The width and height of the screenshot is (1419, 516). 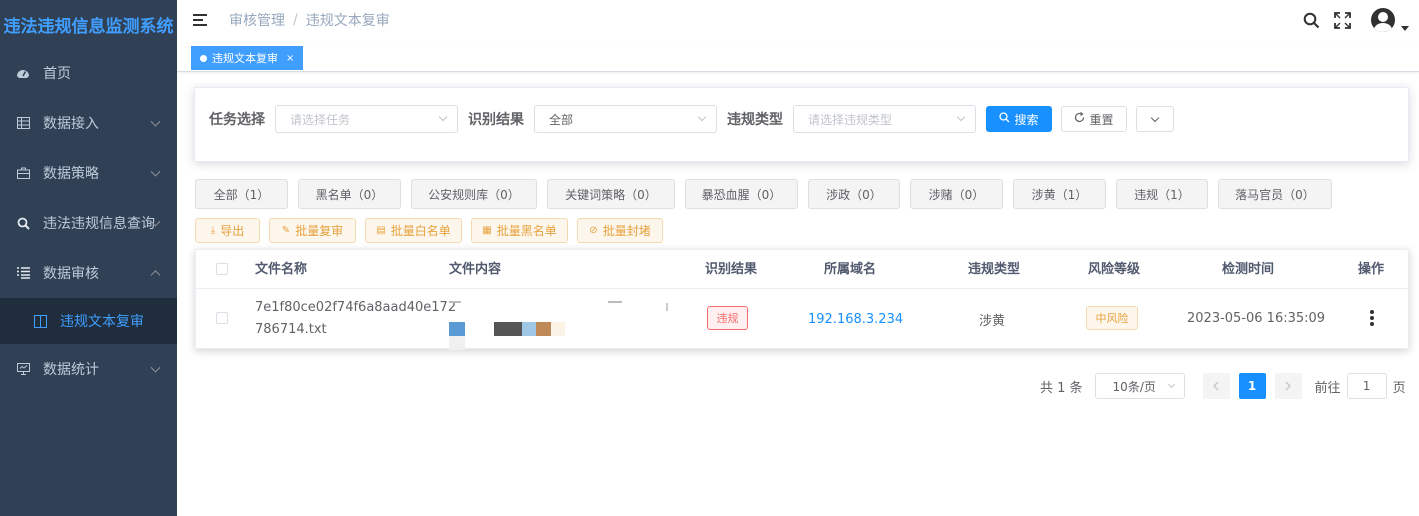 I want to click on briefcase-icon, so click(x=23, y=173).